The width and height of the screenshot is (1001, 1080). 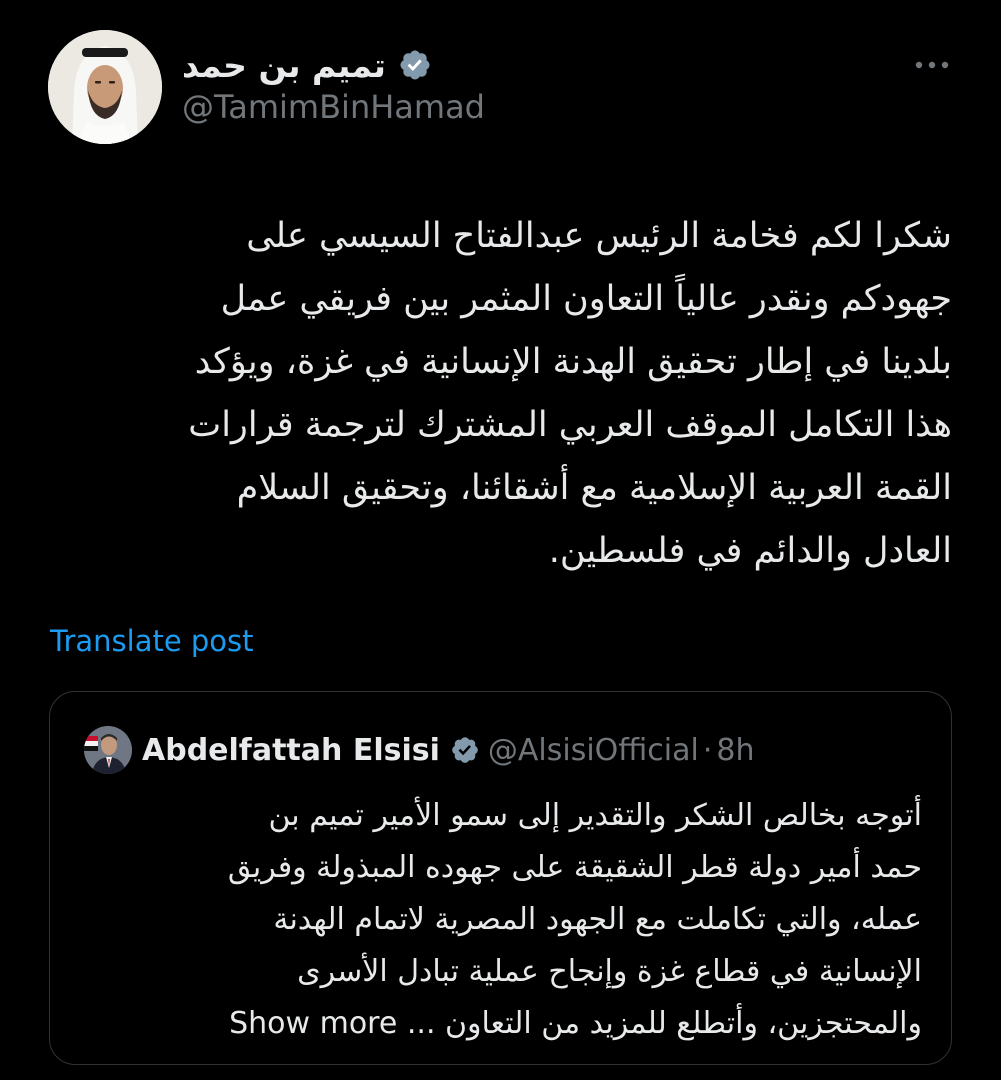 I want to click on tweet-text-line: العادل والدائم في فلسطين., so click(x=750, y=551).